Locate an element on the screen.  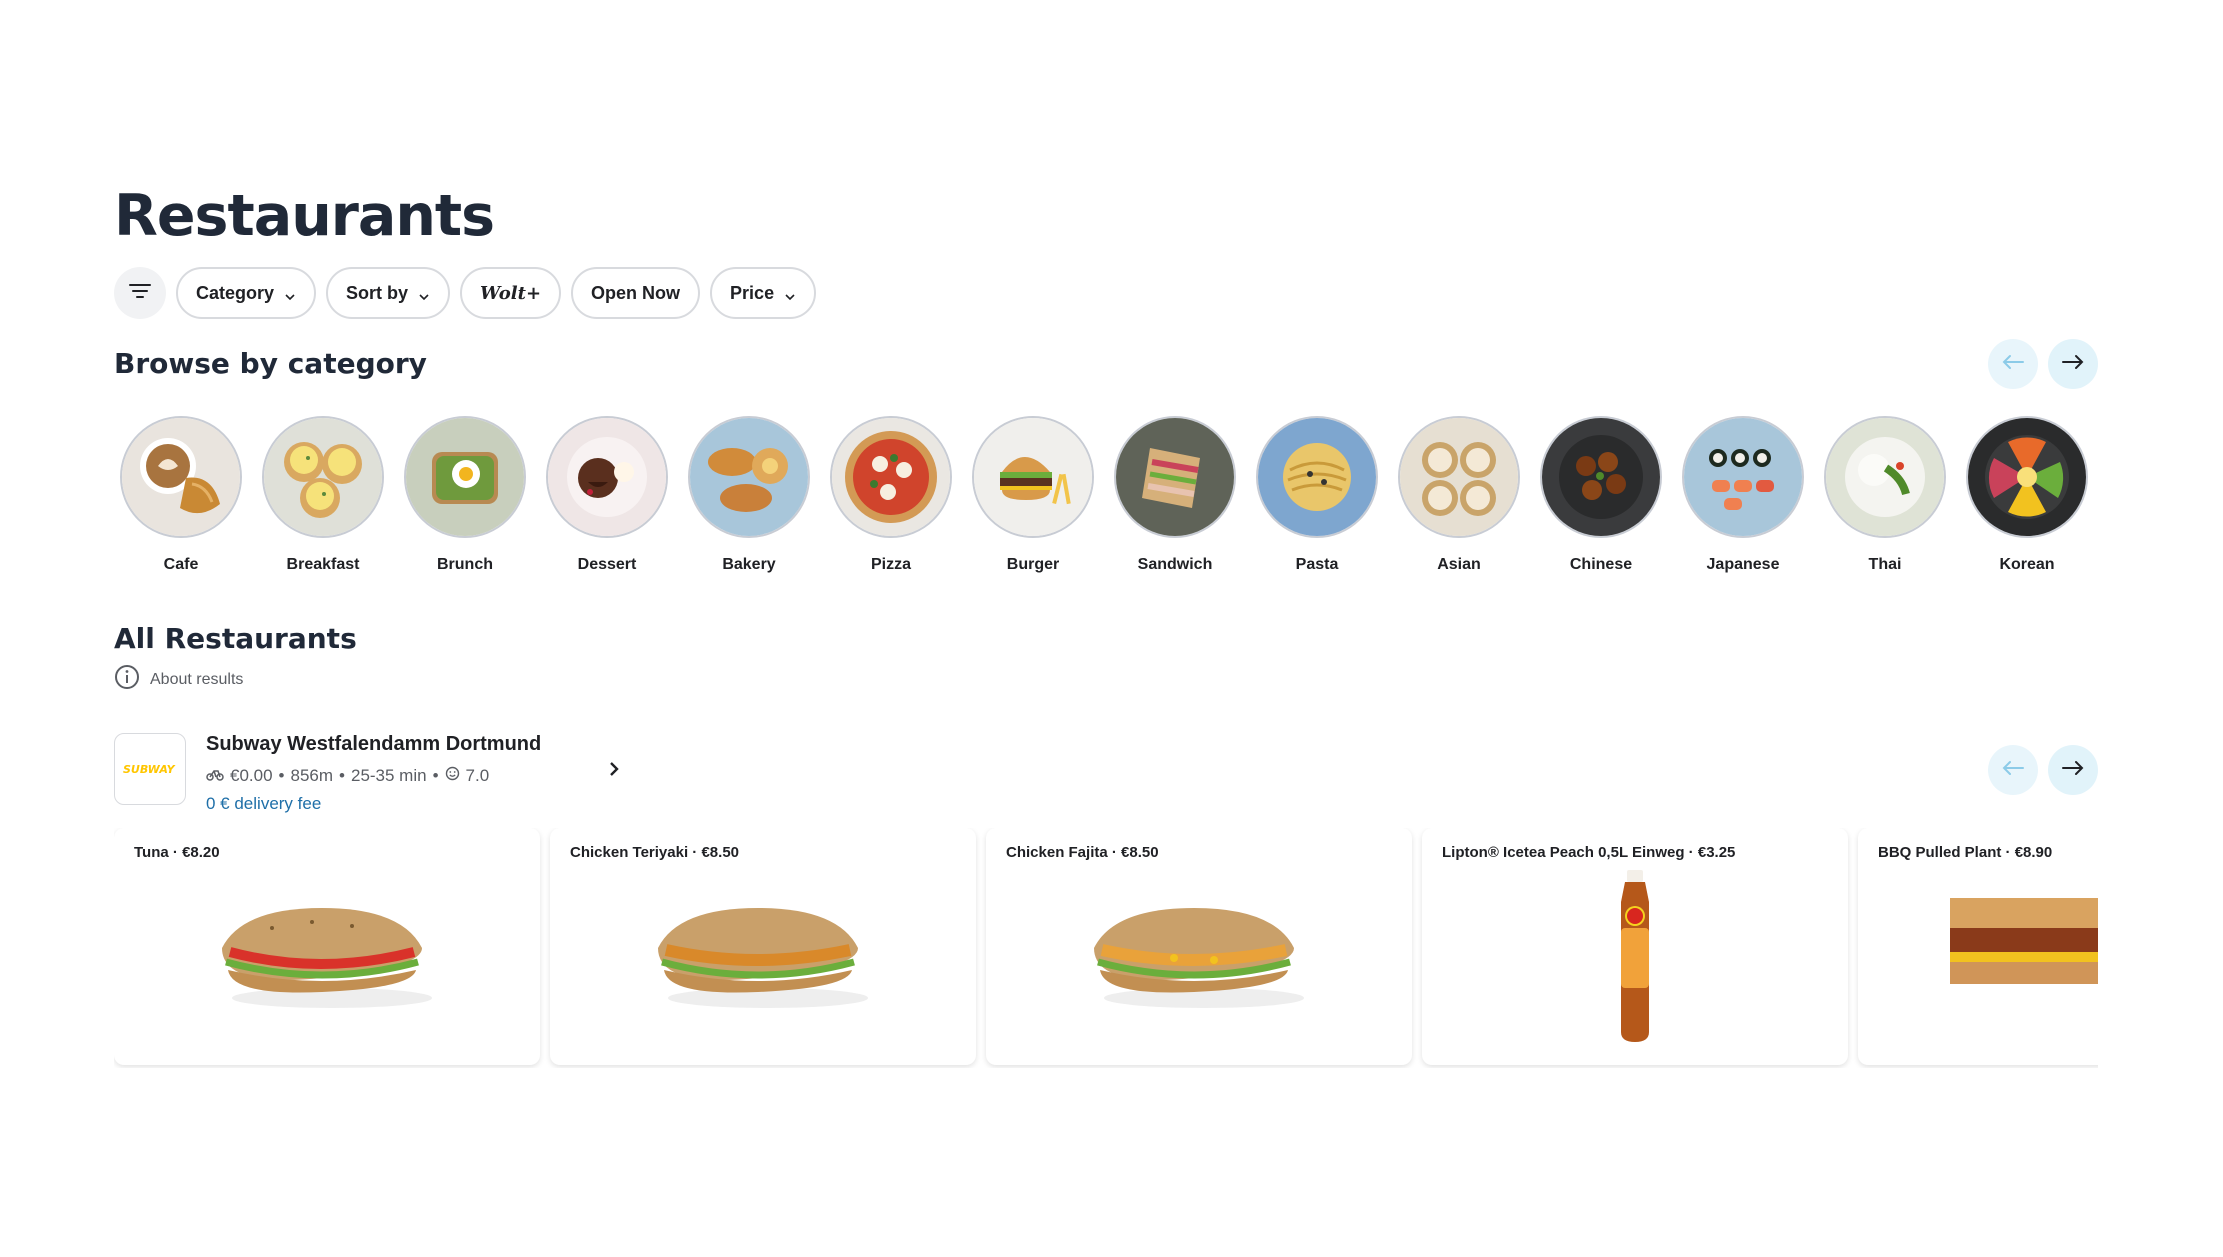
chip-label: Price is located at coordinates (752, 292).